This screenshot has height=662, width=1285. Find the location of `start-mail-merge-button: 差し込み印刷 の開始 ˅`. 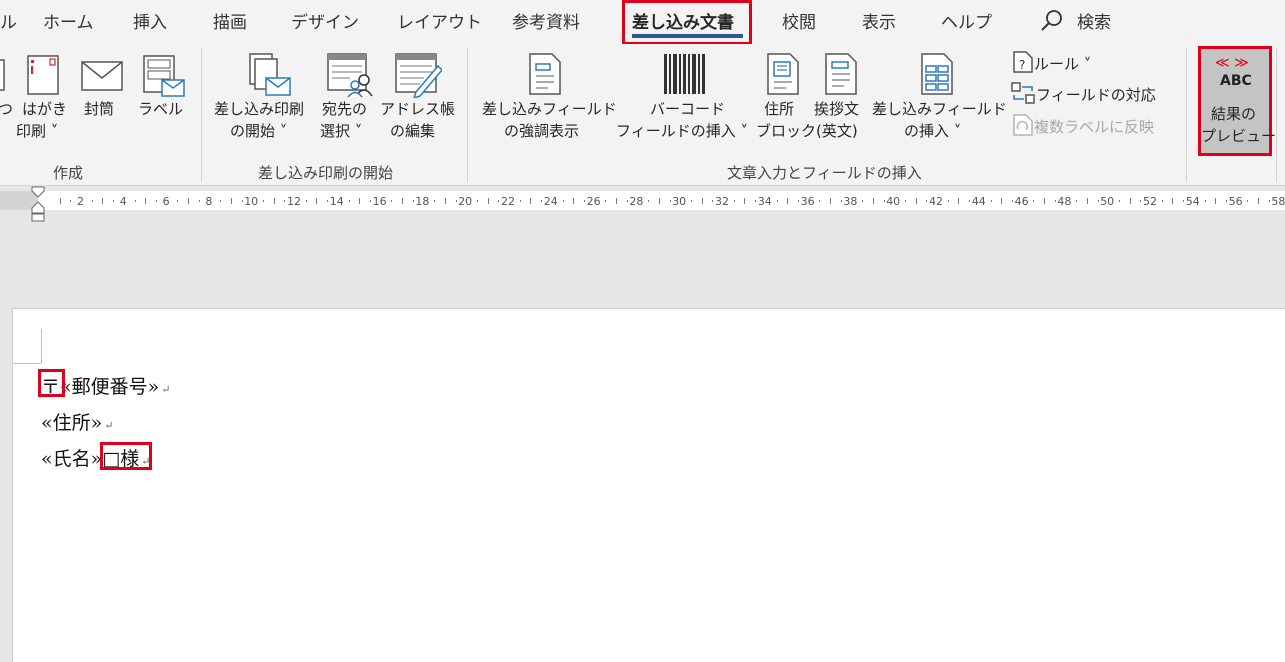

start-mail-merge-button: 差し込み印刷 の開始 ˅ is located at coordinates (265, 102).